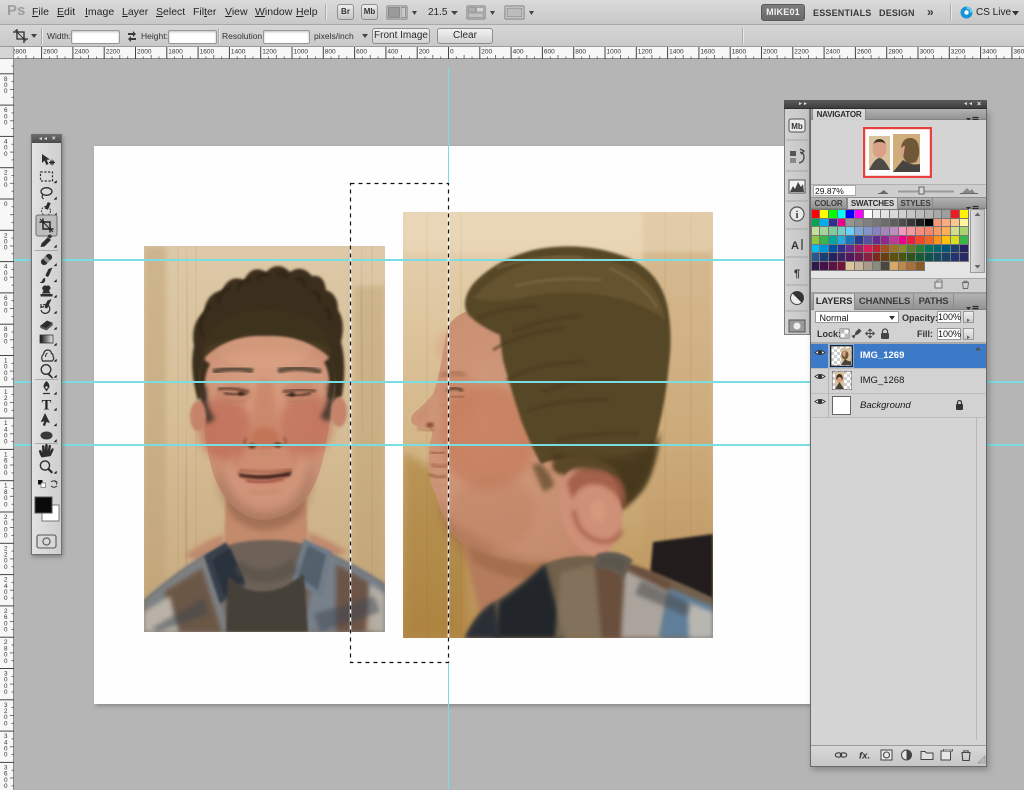 This screenshot has height=790, width=1024. What do you see at coordinates (958, 52) in the screenshot?
I see `svg-text: 3200` at bounding box center [958, 52].